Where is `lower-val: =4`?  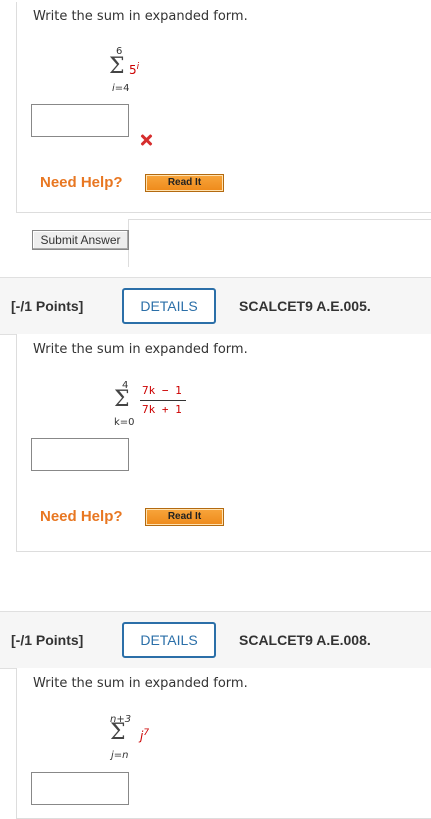
lower-val: =4 is located at coordinates (122, 88).